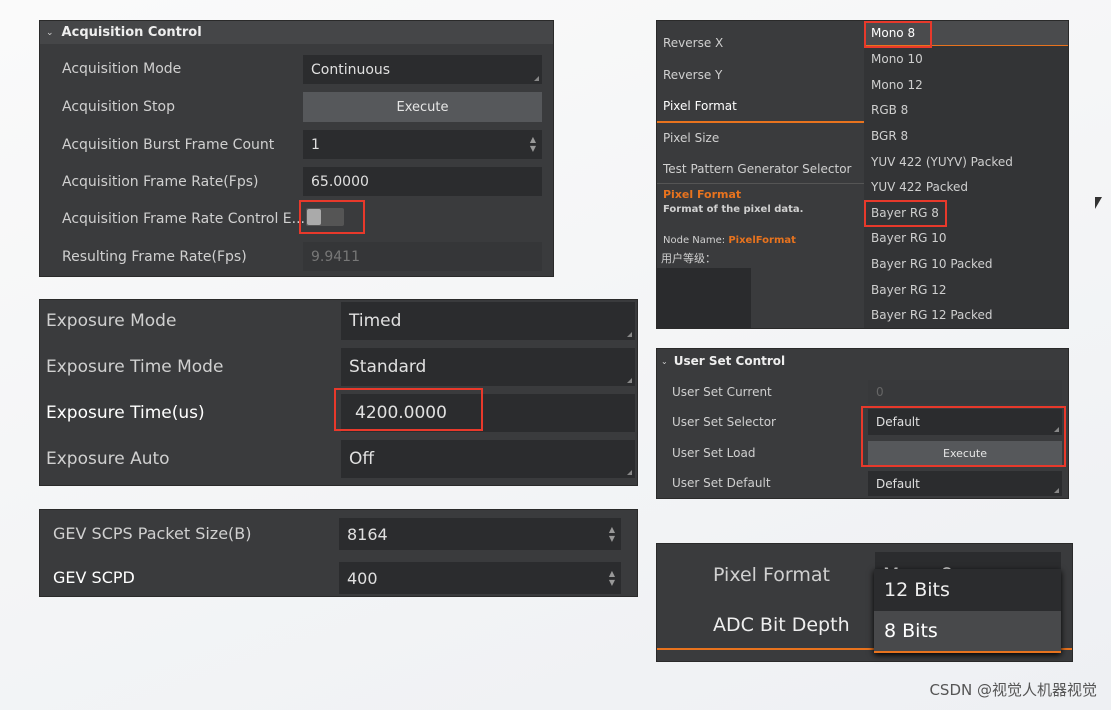 Image resolution: width=1111 pixels, height=710 pixels. I want to click on scpd-input: 400 ▲ ▼, so click(480, 578).